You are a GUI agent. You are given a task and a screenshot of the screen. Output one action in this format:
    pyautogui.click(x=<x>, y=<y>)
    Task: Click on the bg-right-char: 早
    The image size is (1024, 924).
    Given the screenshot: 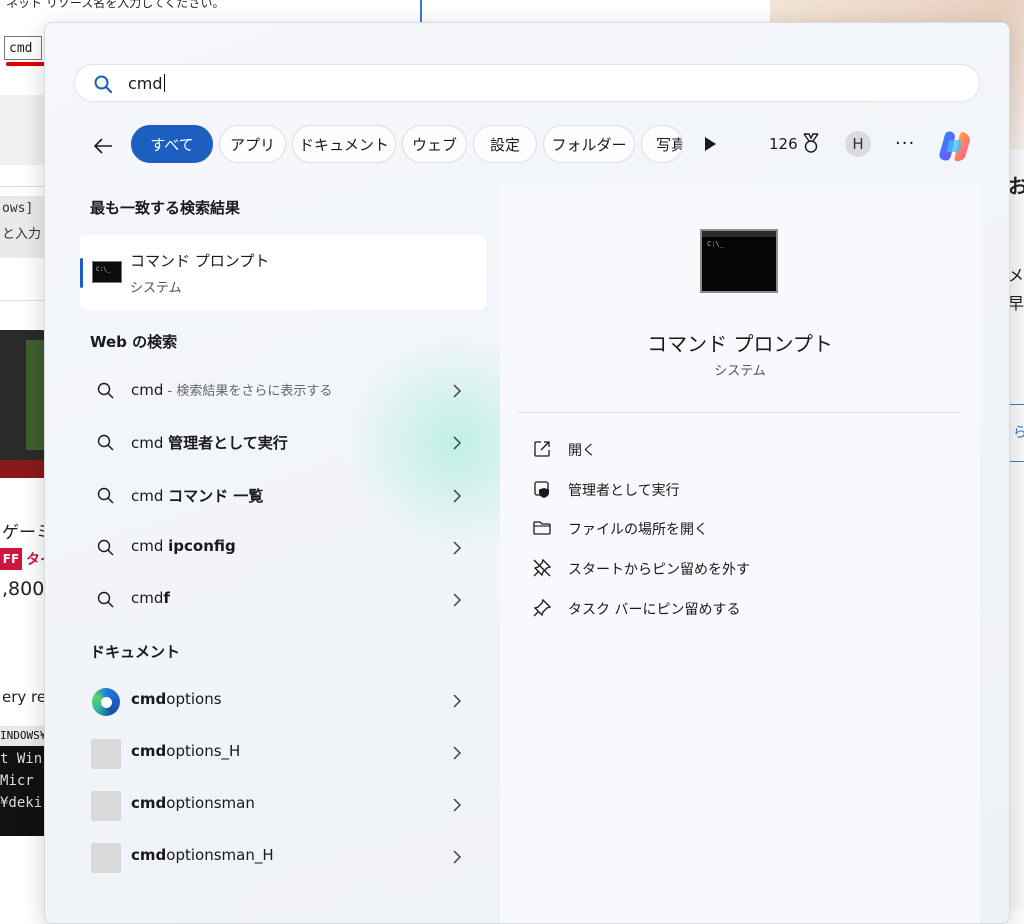 What is the action you would take?
    pyautogui.click(x=1016, y=303)
    